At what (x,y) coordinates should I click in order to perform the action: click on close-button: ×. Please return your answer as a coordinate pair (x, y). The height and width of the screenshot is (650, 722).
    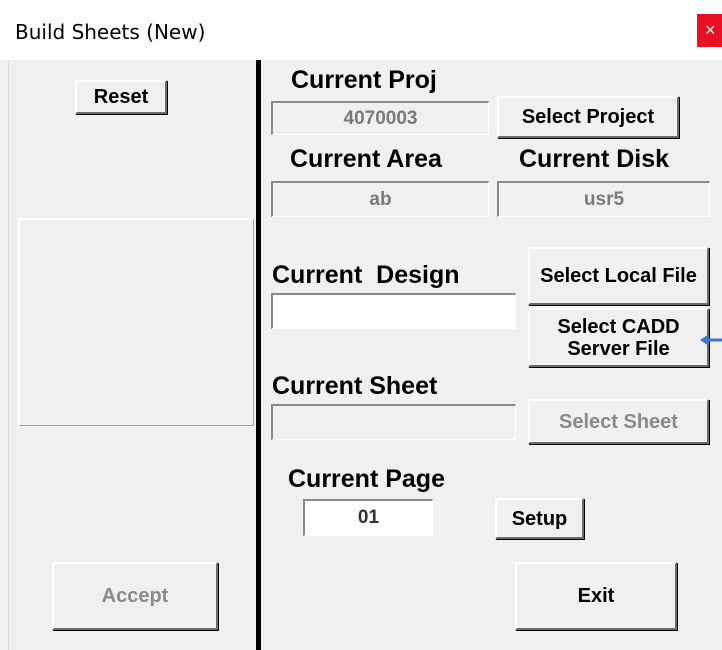
    Looking at the image, I should click on (709, 30).